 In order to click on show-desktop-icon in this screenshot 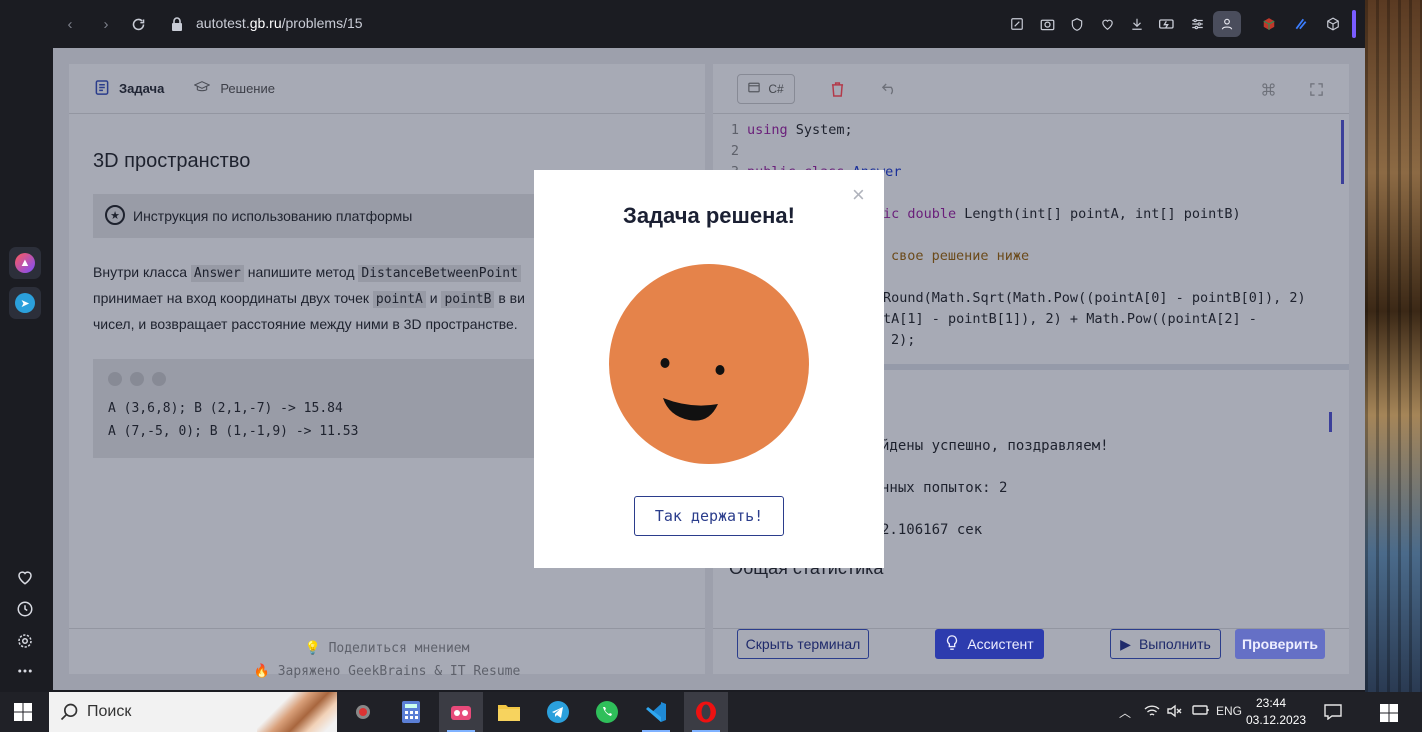, I will do `click(1389, 714)`.